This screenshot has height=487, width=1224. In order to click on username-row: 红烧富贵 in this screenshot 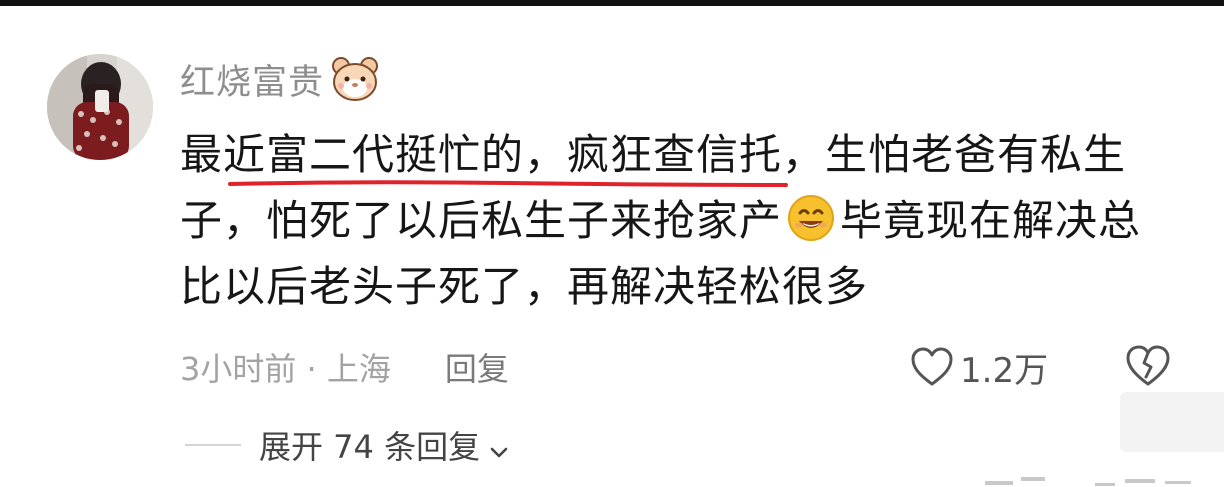, I will do `click(280, 79)`.